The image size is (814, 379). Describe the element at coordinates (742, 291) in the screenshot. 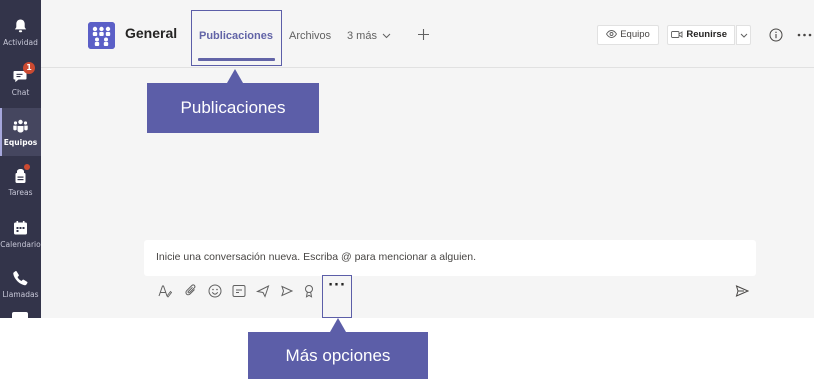

I see `send-icon` at that location.